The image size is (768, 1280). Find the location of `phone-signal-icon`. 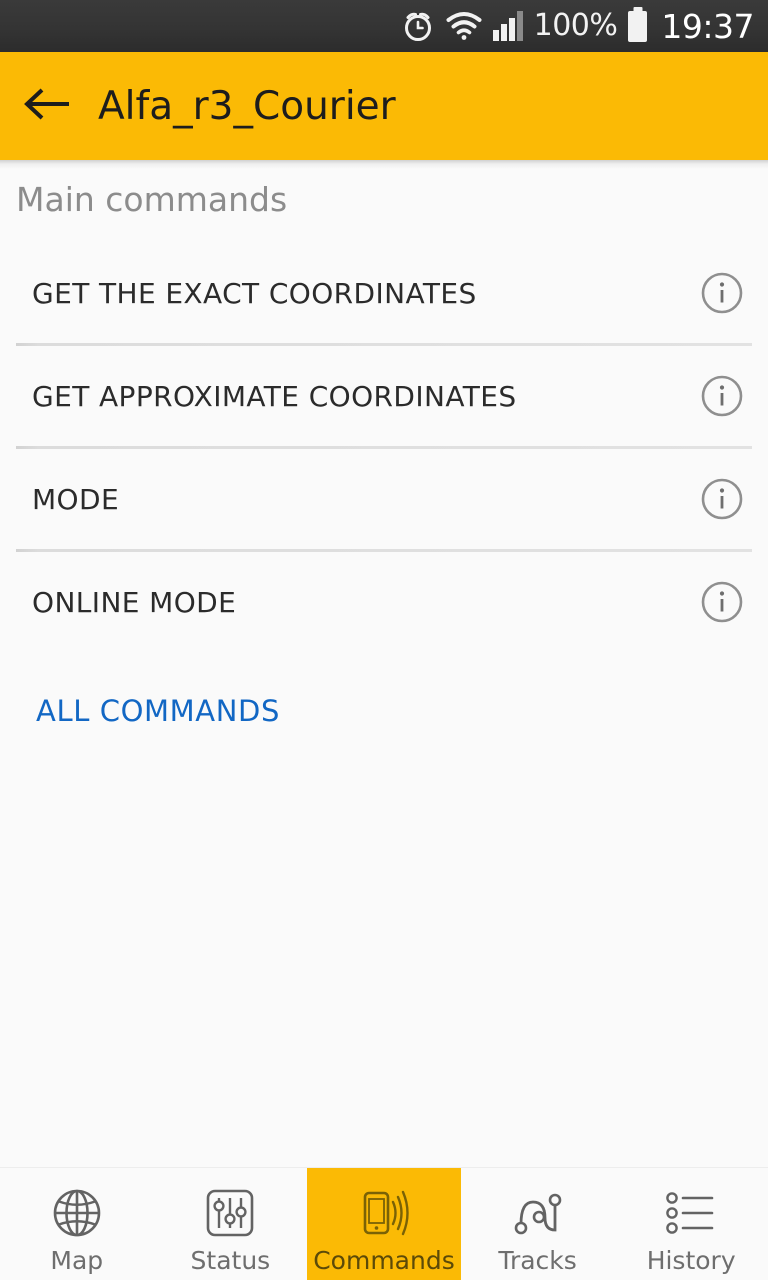

phone-signal-icon is located at coordinates (384, 1213).